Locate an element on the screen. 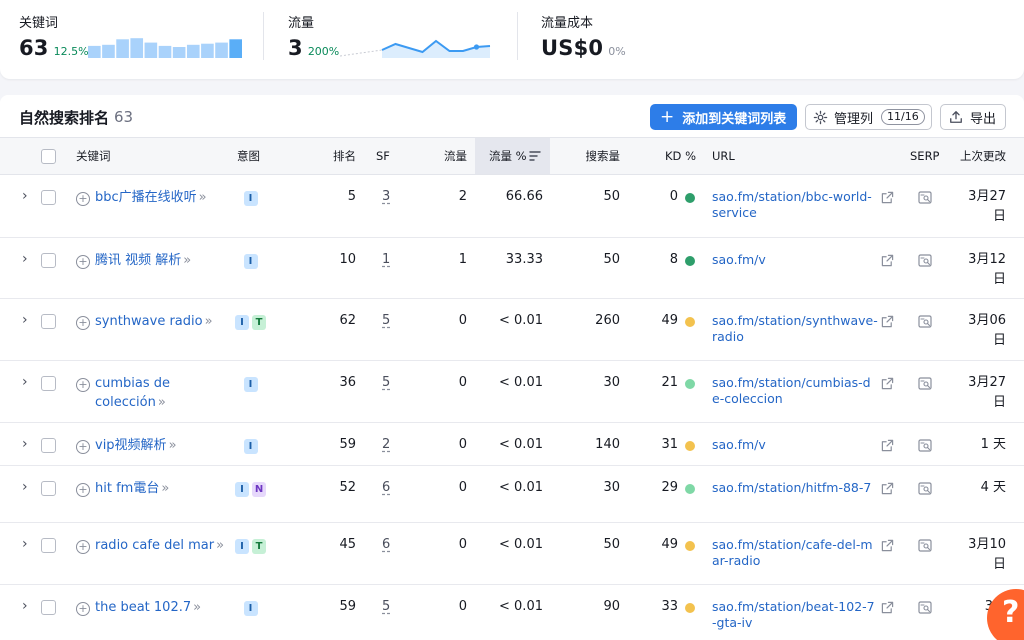 The height and width of the screenshot is (640, 1024). keyword-link: bbc广播在线收听» is located at coordinates (160, 197).